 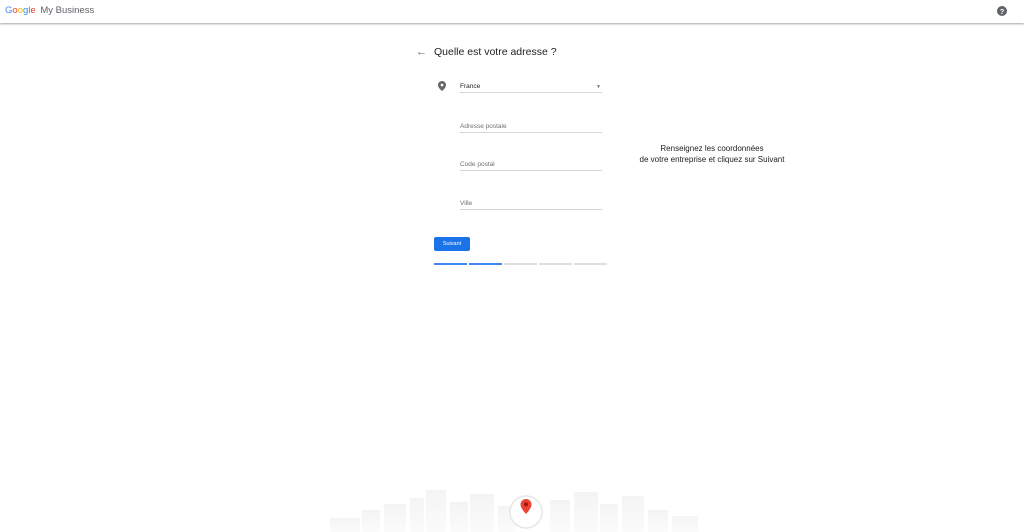 What do you see at coordinates (477, 164) in the screenshot?
I see `postal-code-placeholder: Code postal` at bounding box center [477, 164].